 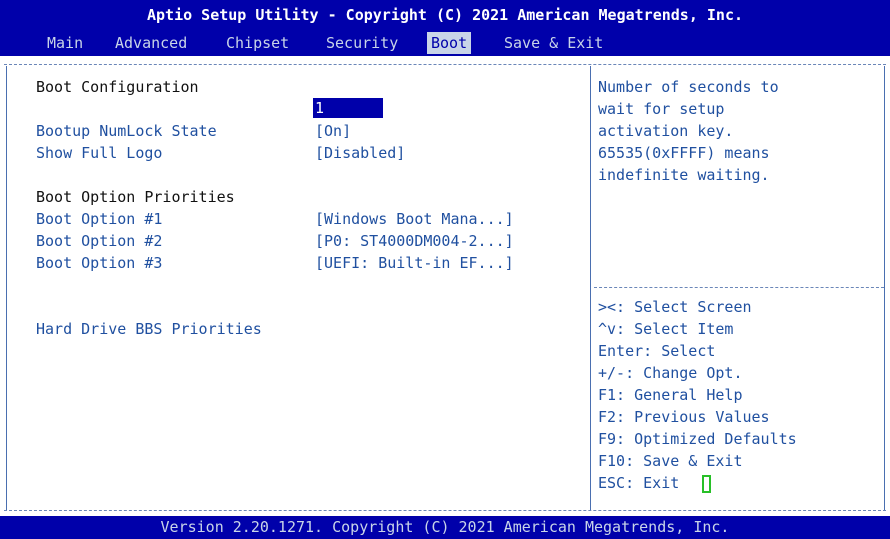 I want to click on help-description-line: 65535(0xFFFF) means, so click(x=684, y=153).